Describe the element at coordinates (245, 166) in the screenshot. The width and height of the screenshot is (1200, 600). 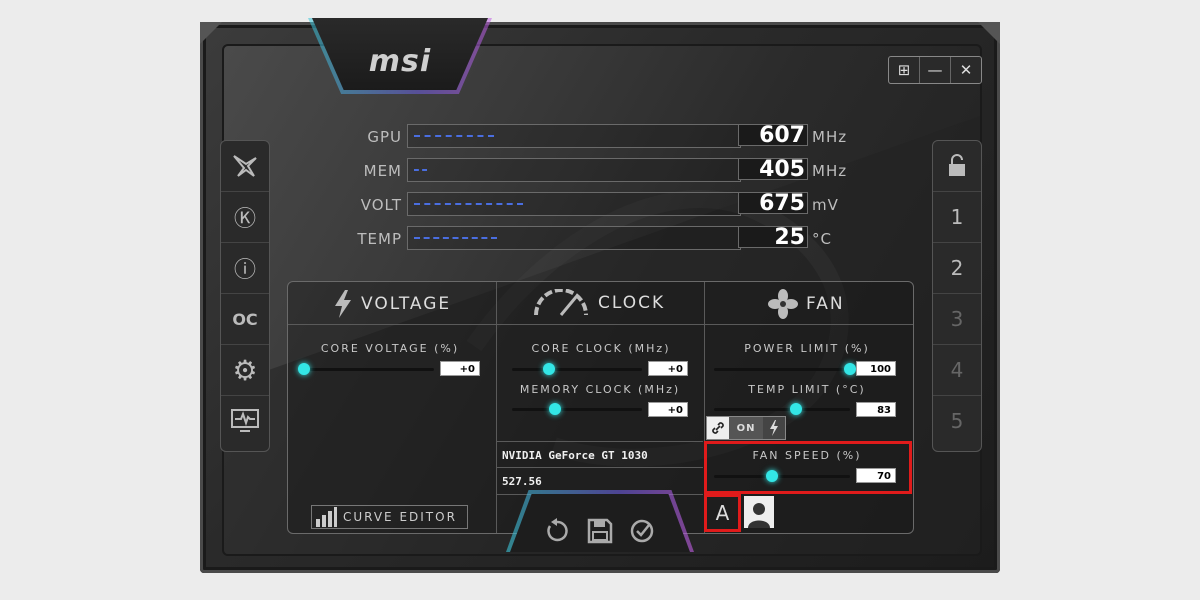
I see `kombustor-icon` at that location.